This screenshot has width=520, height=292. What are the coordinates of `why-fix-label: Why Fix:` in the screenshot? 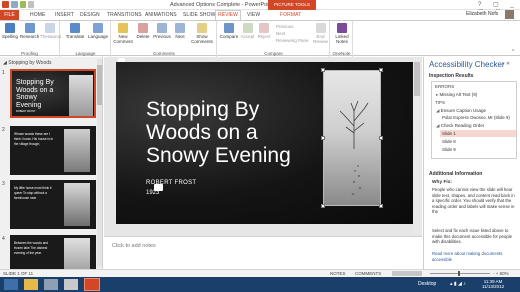 It's located at (442, 182).